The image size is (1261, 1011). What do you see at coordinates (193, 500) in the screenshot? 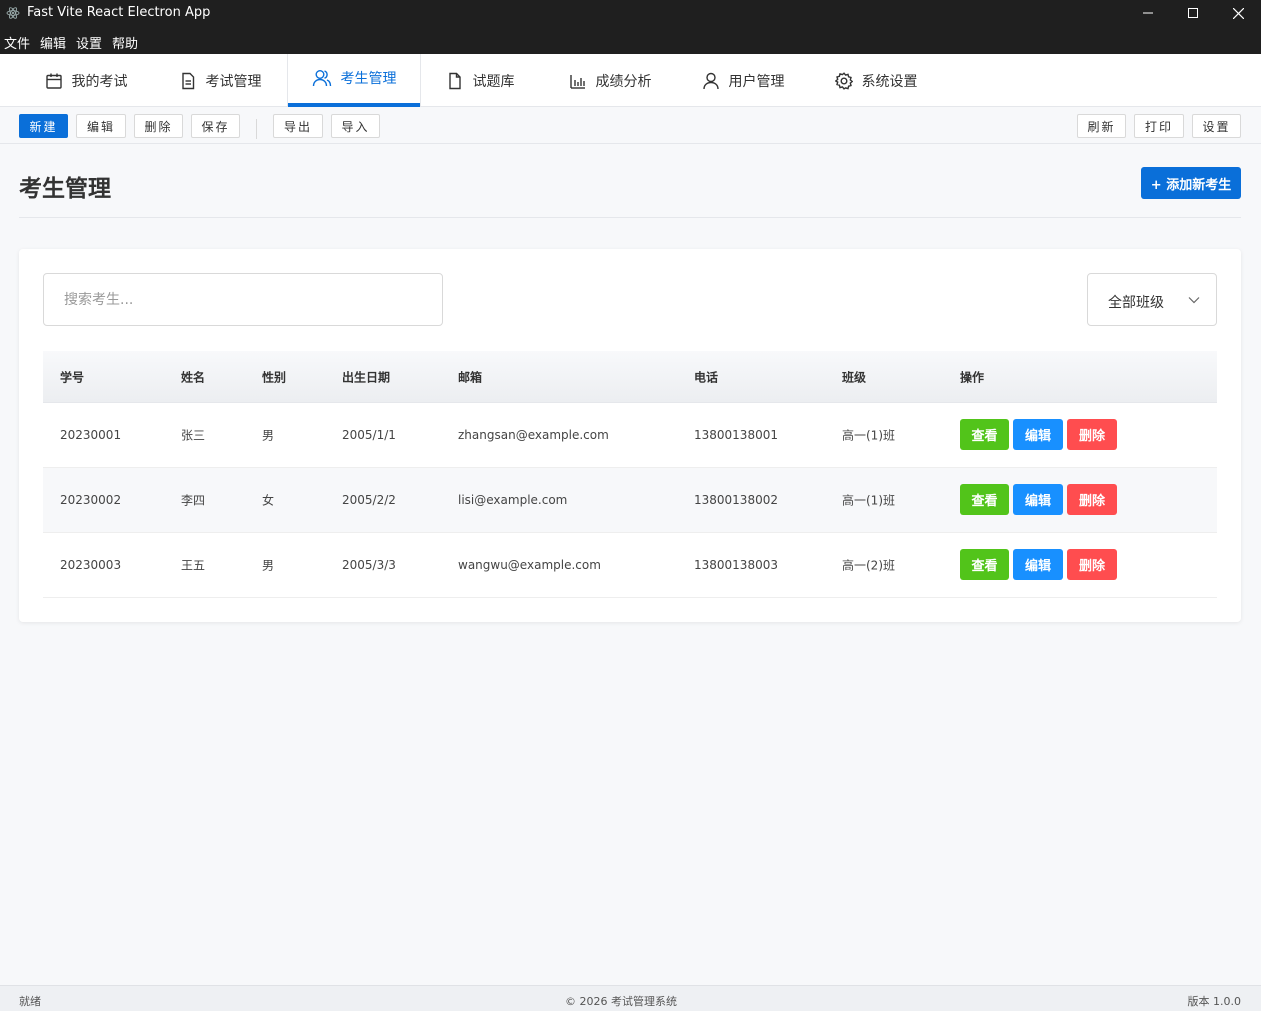
I see `cell-name: 李四` at bounding box center [193, 500].